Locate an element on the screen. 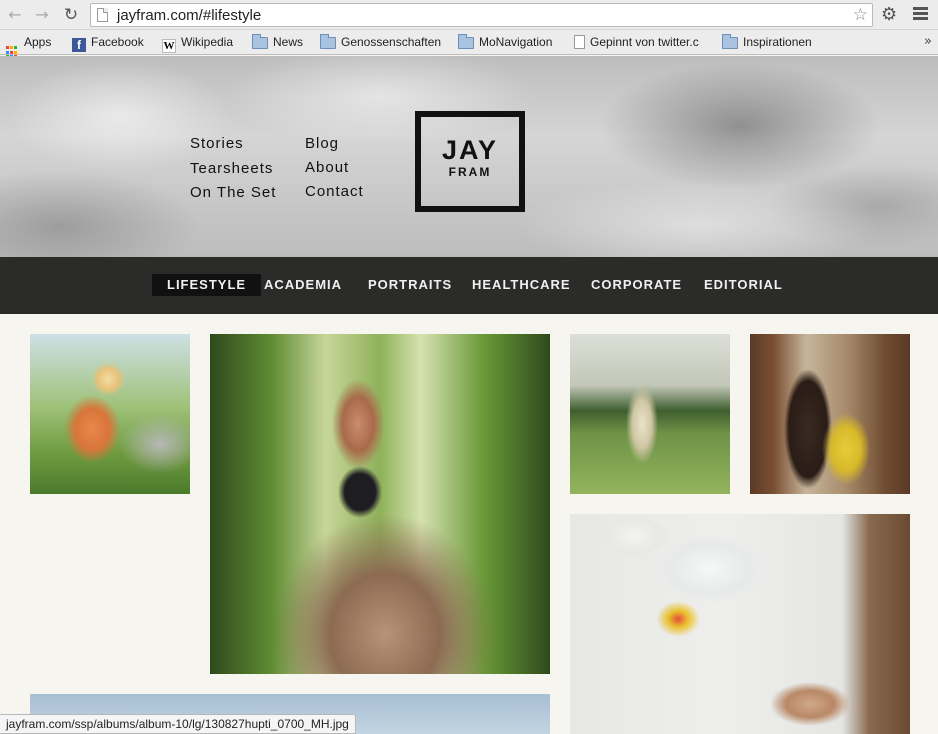 The height and width of the screenshot is (734, 938). nav-link-about: About is located at coordinates (334, 168).